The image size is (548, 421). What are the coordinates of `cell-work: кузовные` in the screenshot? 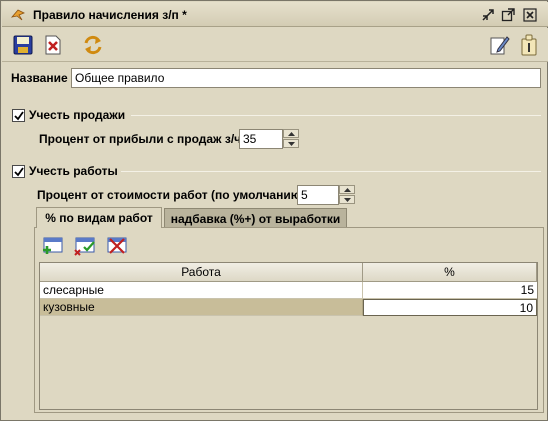 It's located at (201, 307).